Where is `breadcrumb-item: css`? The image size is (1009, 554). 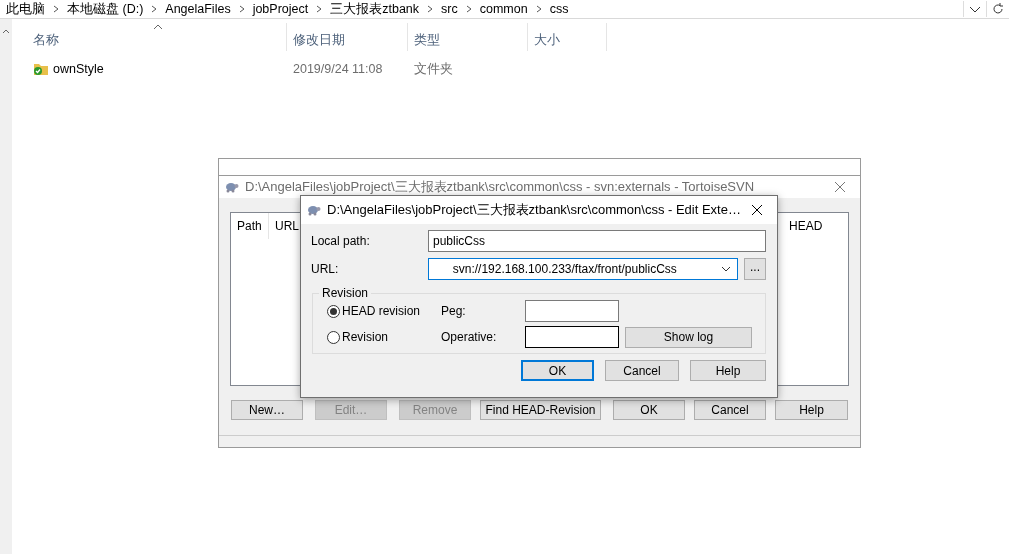 breadcrumb-item: css is located at coordinates (559, 9).